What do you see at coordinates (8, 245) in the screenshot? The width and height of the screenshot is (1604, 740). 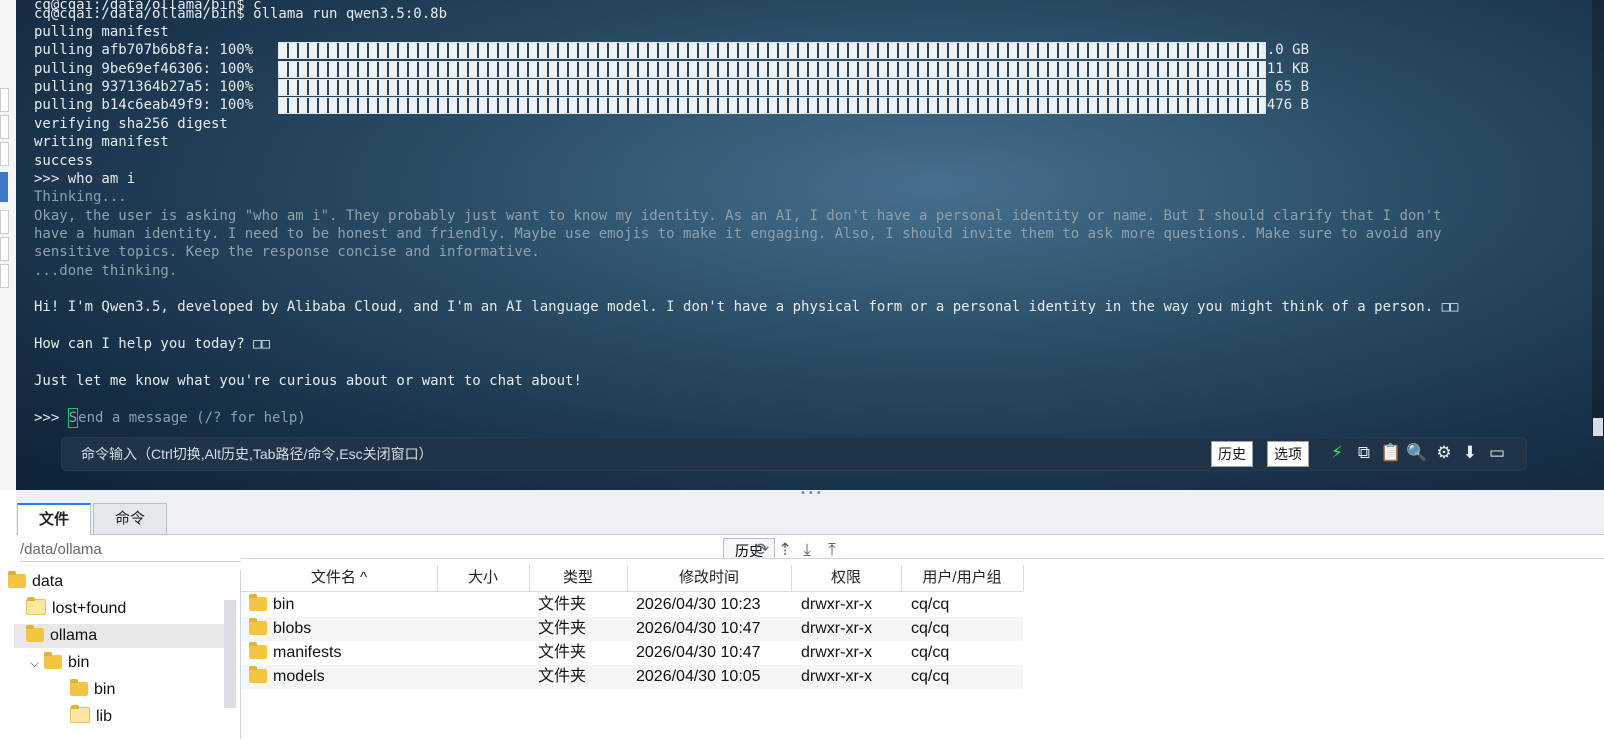 I see `background-app-strip` at bounding box center [8, 245].